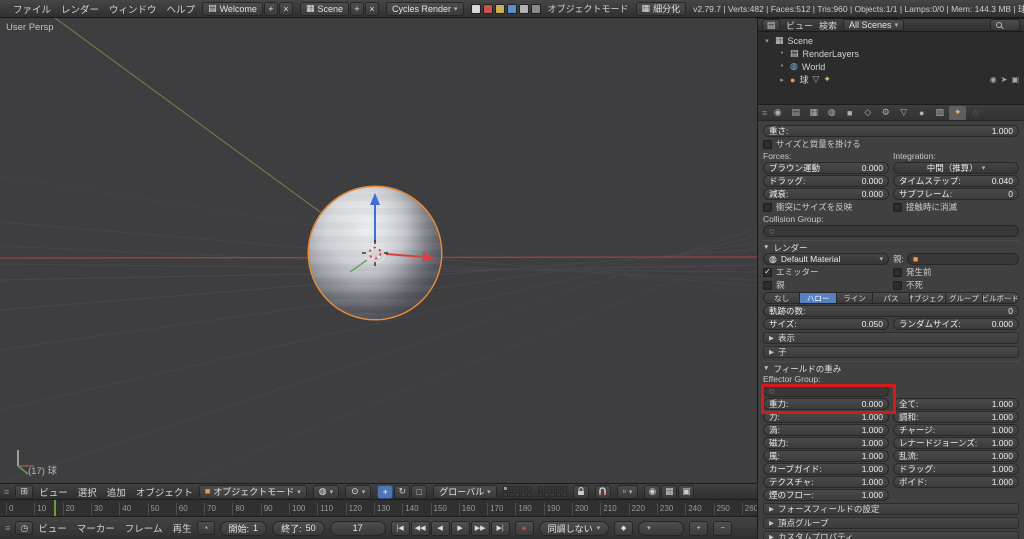 The width and height of the screenshot is (1024, 539). I want to click on brownian-slider: ブラウン運動 0.000, so click(826, 168).